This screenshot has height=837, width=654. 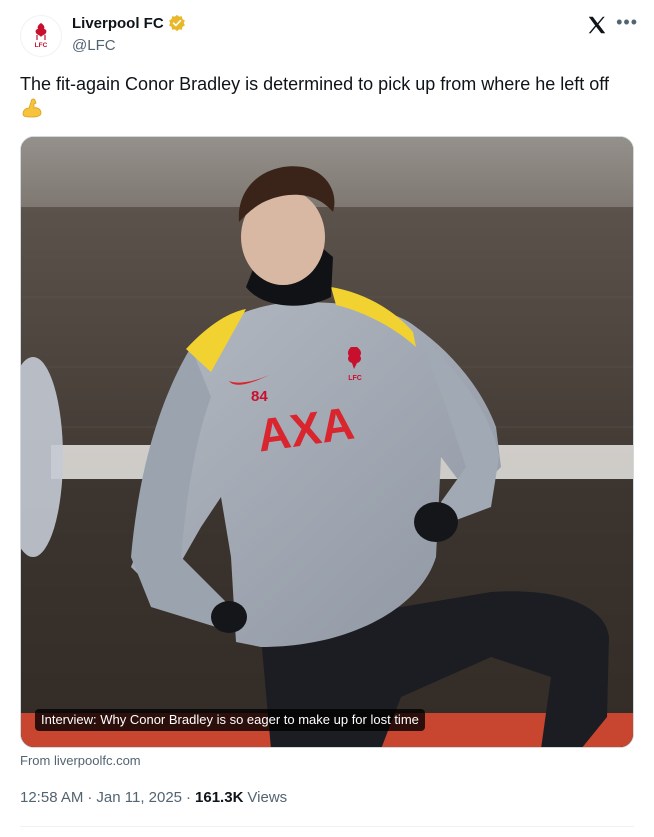 What do you see at coordinates (32, 108) in the screenshot?
I see `flexed-biceps-emoji` at bounding box center [32, 108].